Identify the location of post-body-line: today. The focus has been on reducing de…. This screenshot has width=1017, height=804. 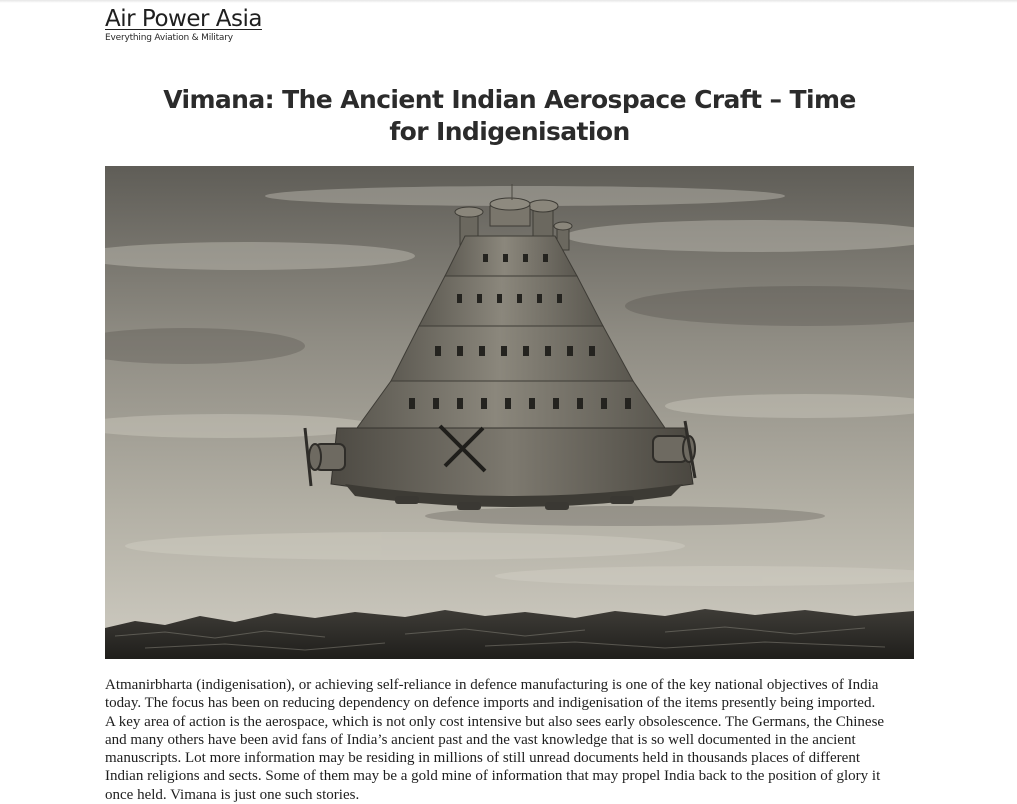
(490, 703).